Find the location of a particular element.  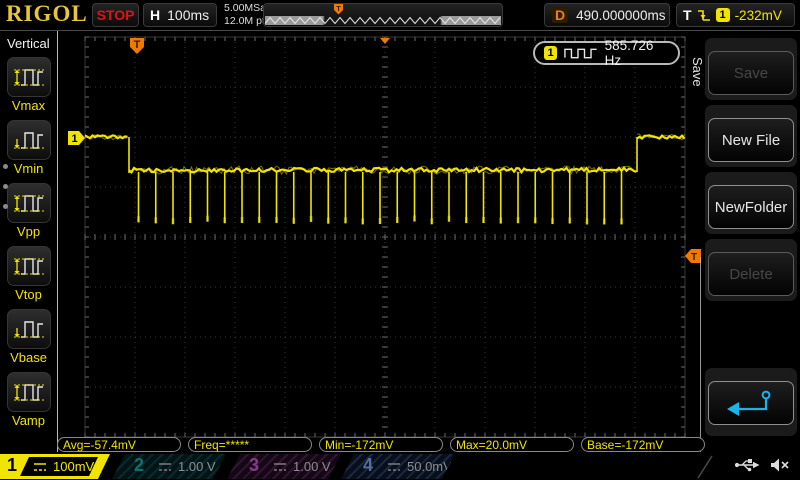

channel-scale: 100mV is located at coordinates (74, 466).